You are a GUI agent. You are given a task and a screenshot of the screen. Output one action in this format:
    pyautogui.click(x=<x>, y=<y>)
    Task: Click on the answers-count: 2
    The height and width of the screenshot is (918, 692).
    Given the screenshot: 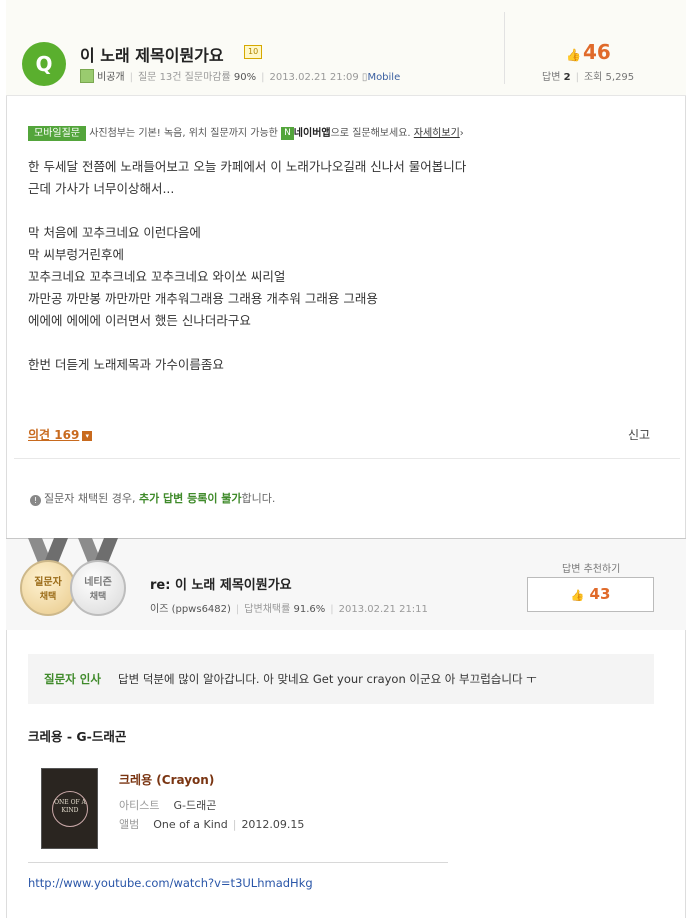 What is the action you would take?
    pyautogui.click(x=567, y=77)
    